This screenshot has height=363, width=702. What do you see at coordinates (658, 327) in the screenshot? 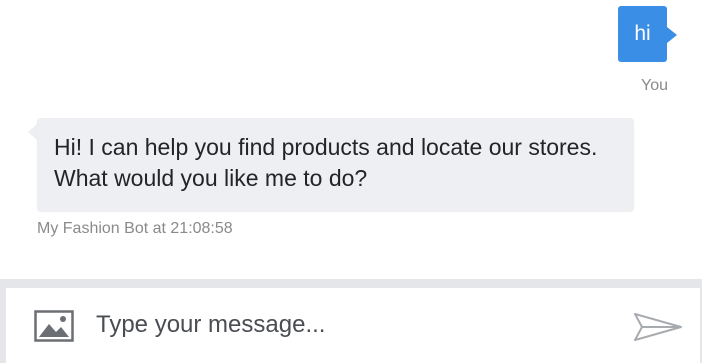
I see `send-icon` at bounding box center [658, 327].